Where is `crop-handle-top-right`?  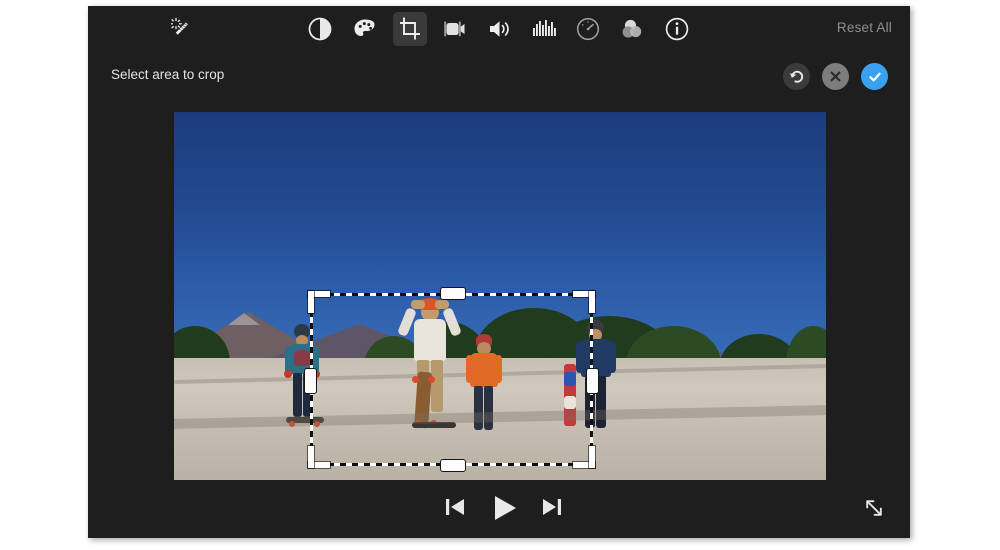
crop-handle-top-right is located at coordinates (584, 302).